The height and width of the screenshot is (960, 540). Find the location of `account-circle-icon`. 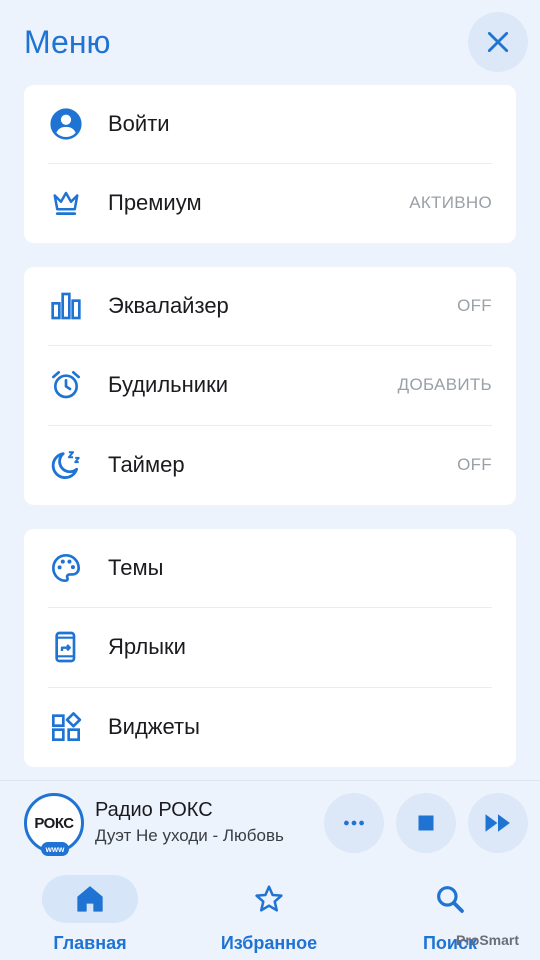

account-circle-icon is located at coordinates (66, 124).